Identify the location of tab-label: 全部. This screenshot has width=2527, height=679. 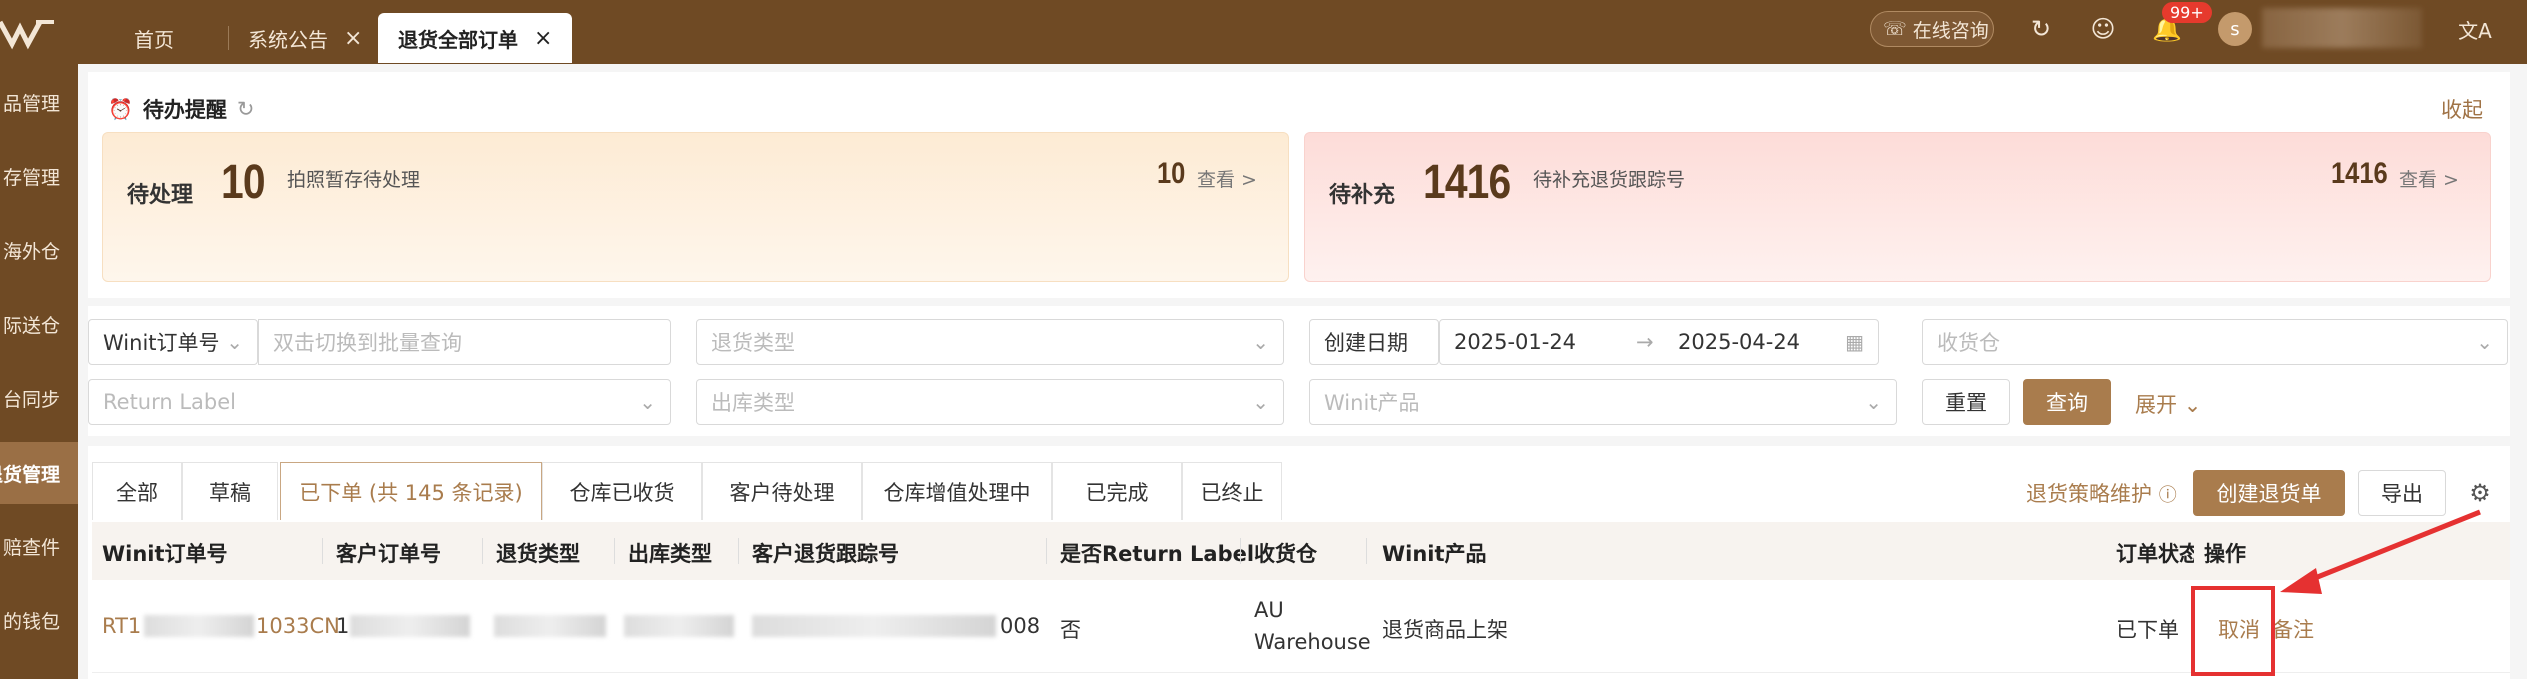
(137, 492).